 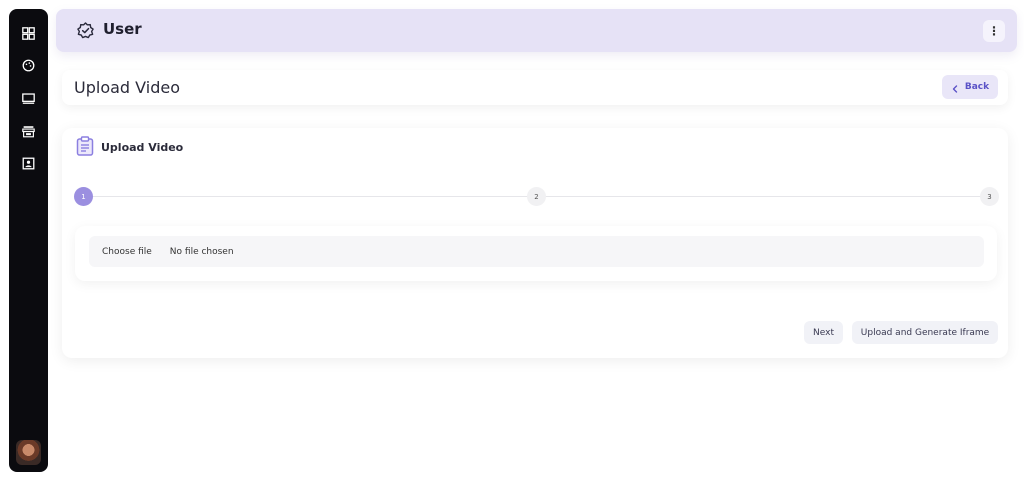 What do you see at coordinates (823, 332) in the screenshot?
I see `next-button: Next` at bounding box center [823, 332].